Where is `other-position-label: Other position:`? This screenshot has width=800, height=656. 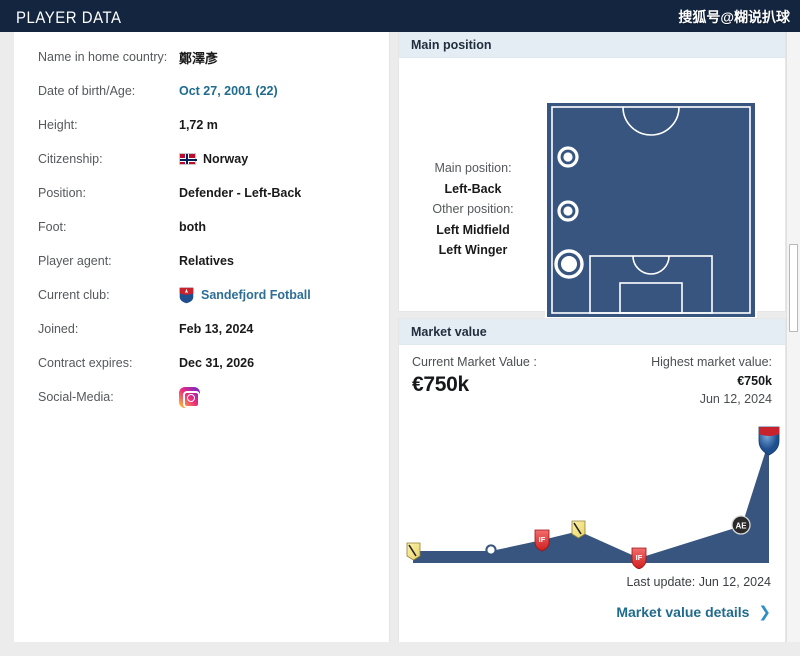 other-position-label: Other position: is located at coordinates (473, 209).